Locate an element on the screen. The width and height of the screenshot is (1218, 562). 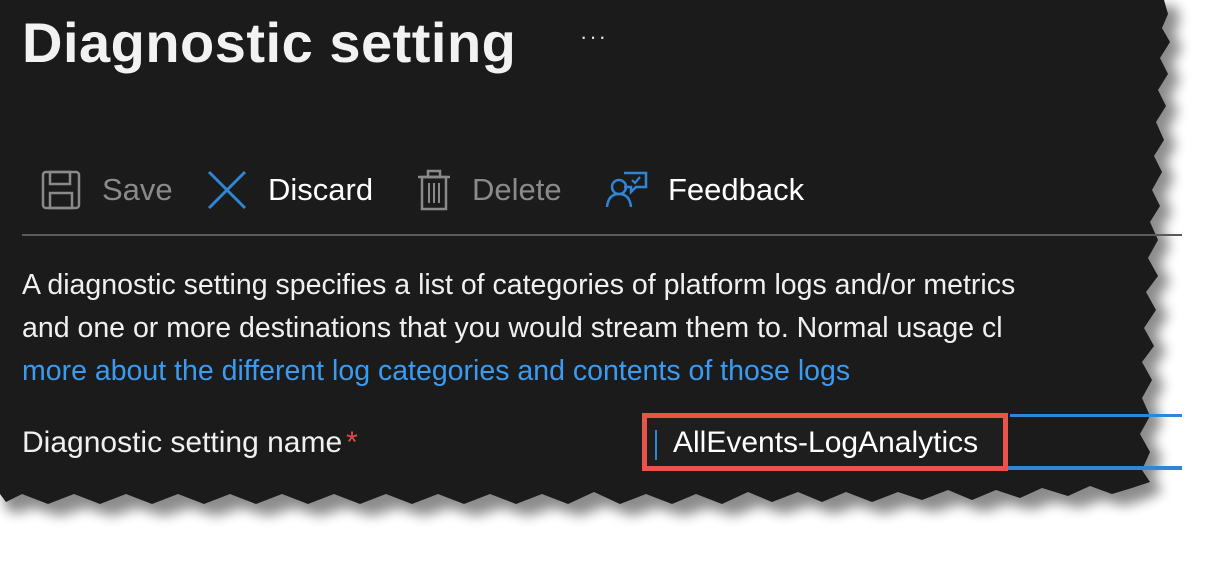
close-icon is located at coordinates (227, 190).